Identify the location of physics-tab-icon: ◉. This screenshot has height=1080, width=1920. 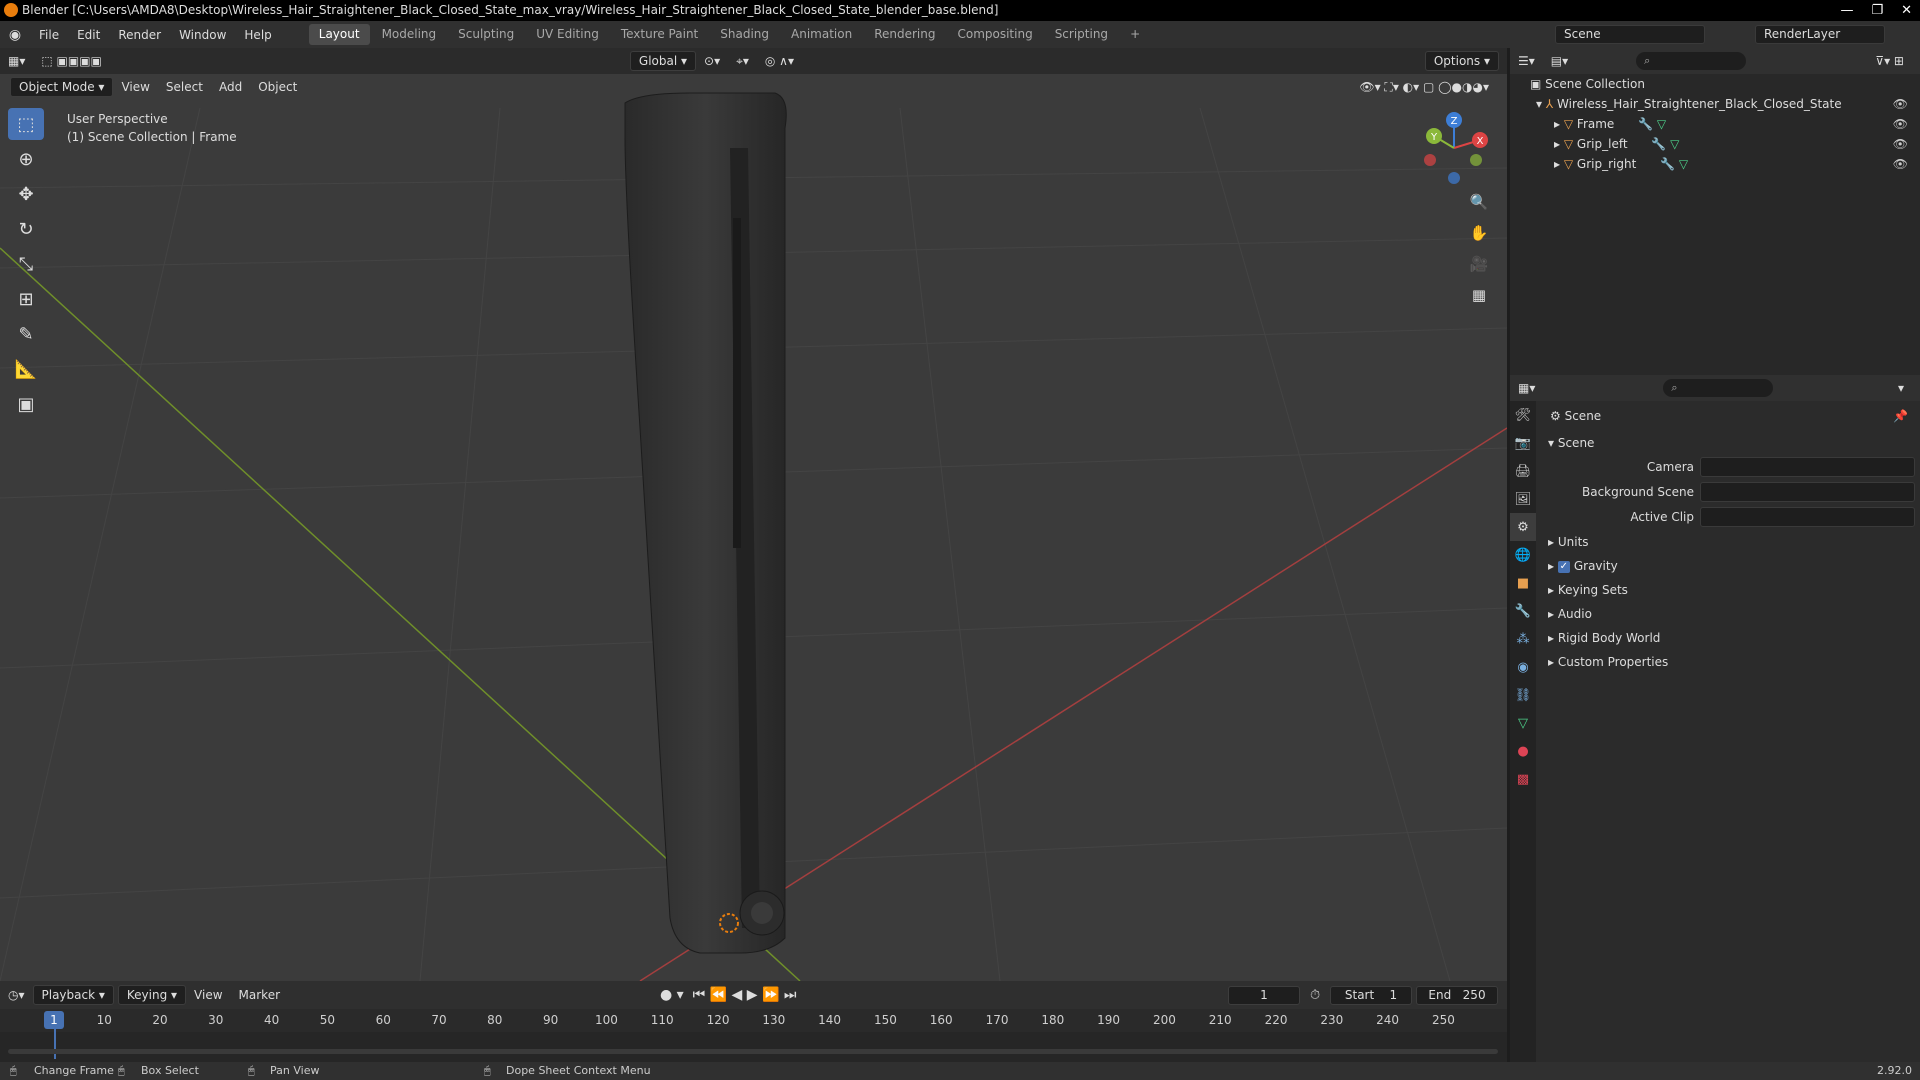
(1523, 667).